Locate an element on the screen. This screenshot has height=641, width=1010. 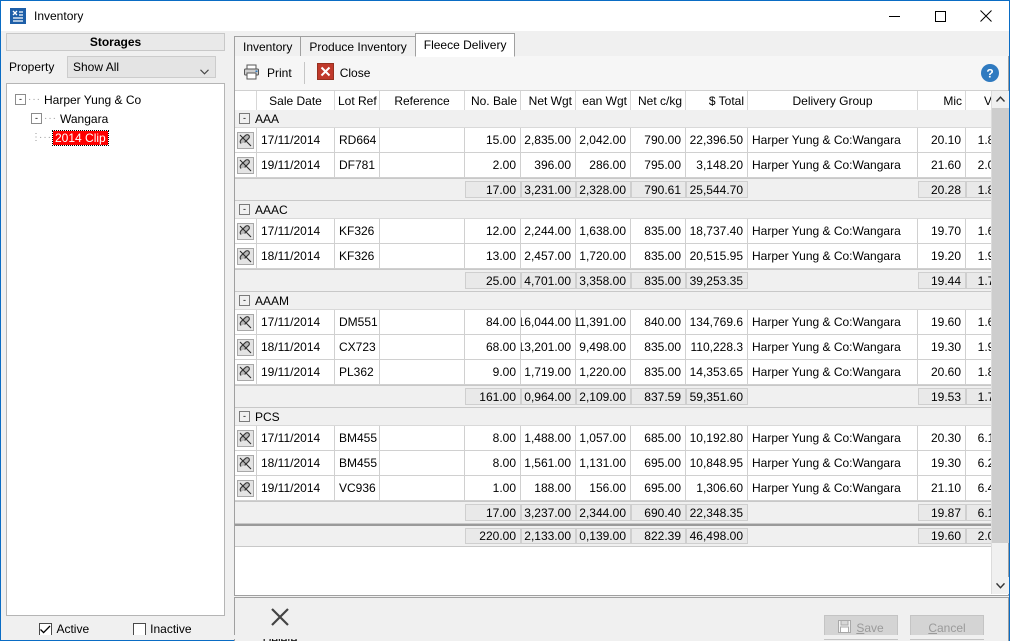
cell-mic: 20.60 is located at coordinates (942, 372).